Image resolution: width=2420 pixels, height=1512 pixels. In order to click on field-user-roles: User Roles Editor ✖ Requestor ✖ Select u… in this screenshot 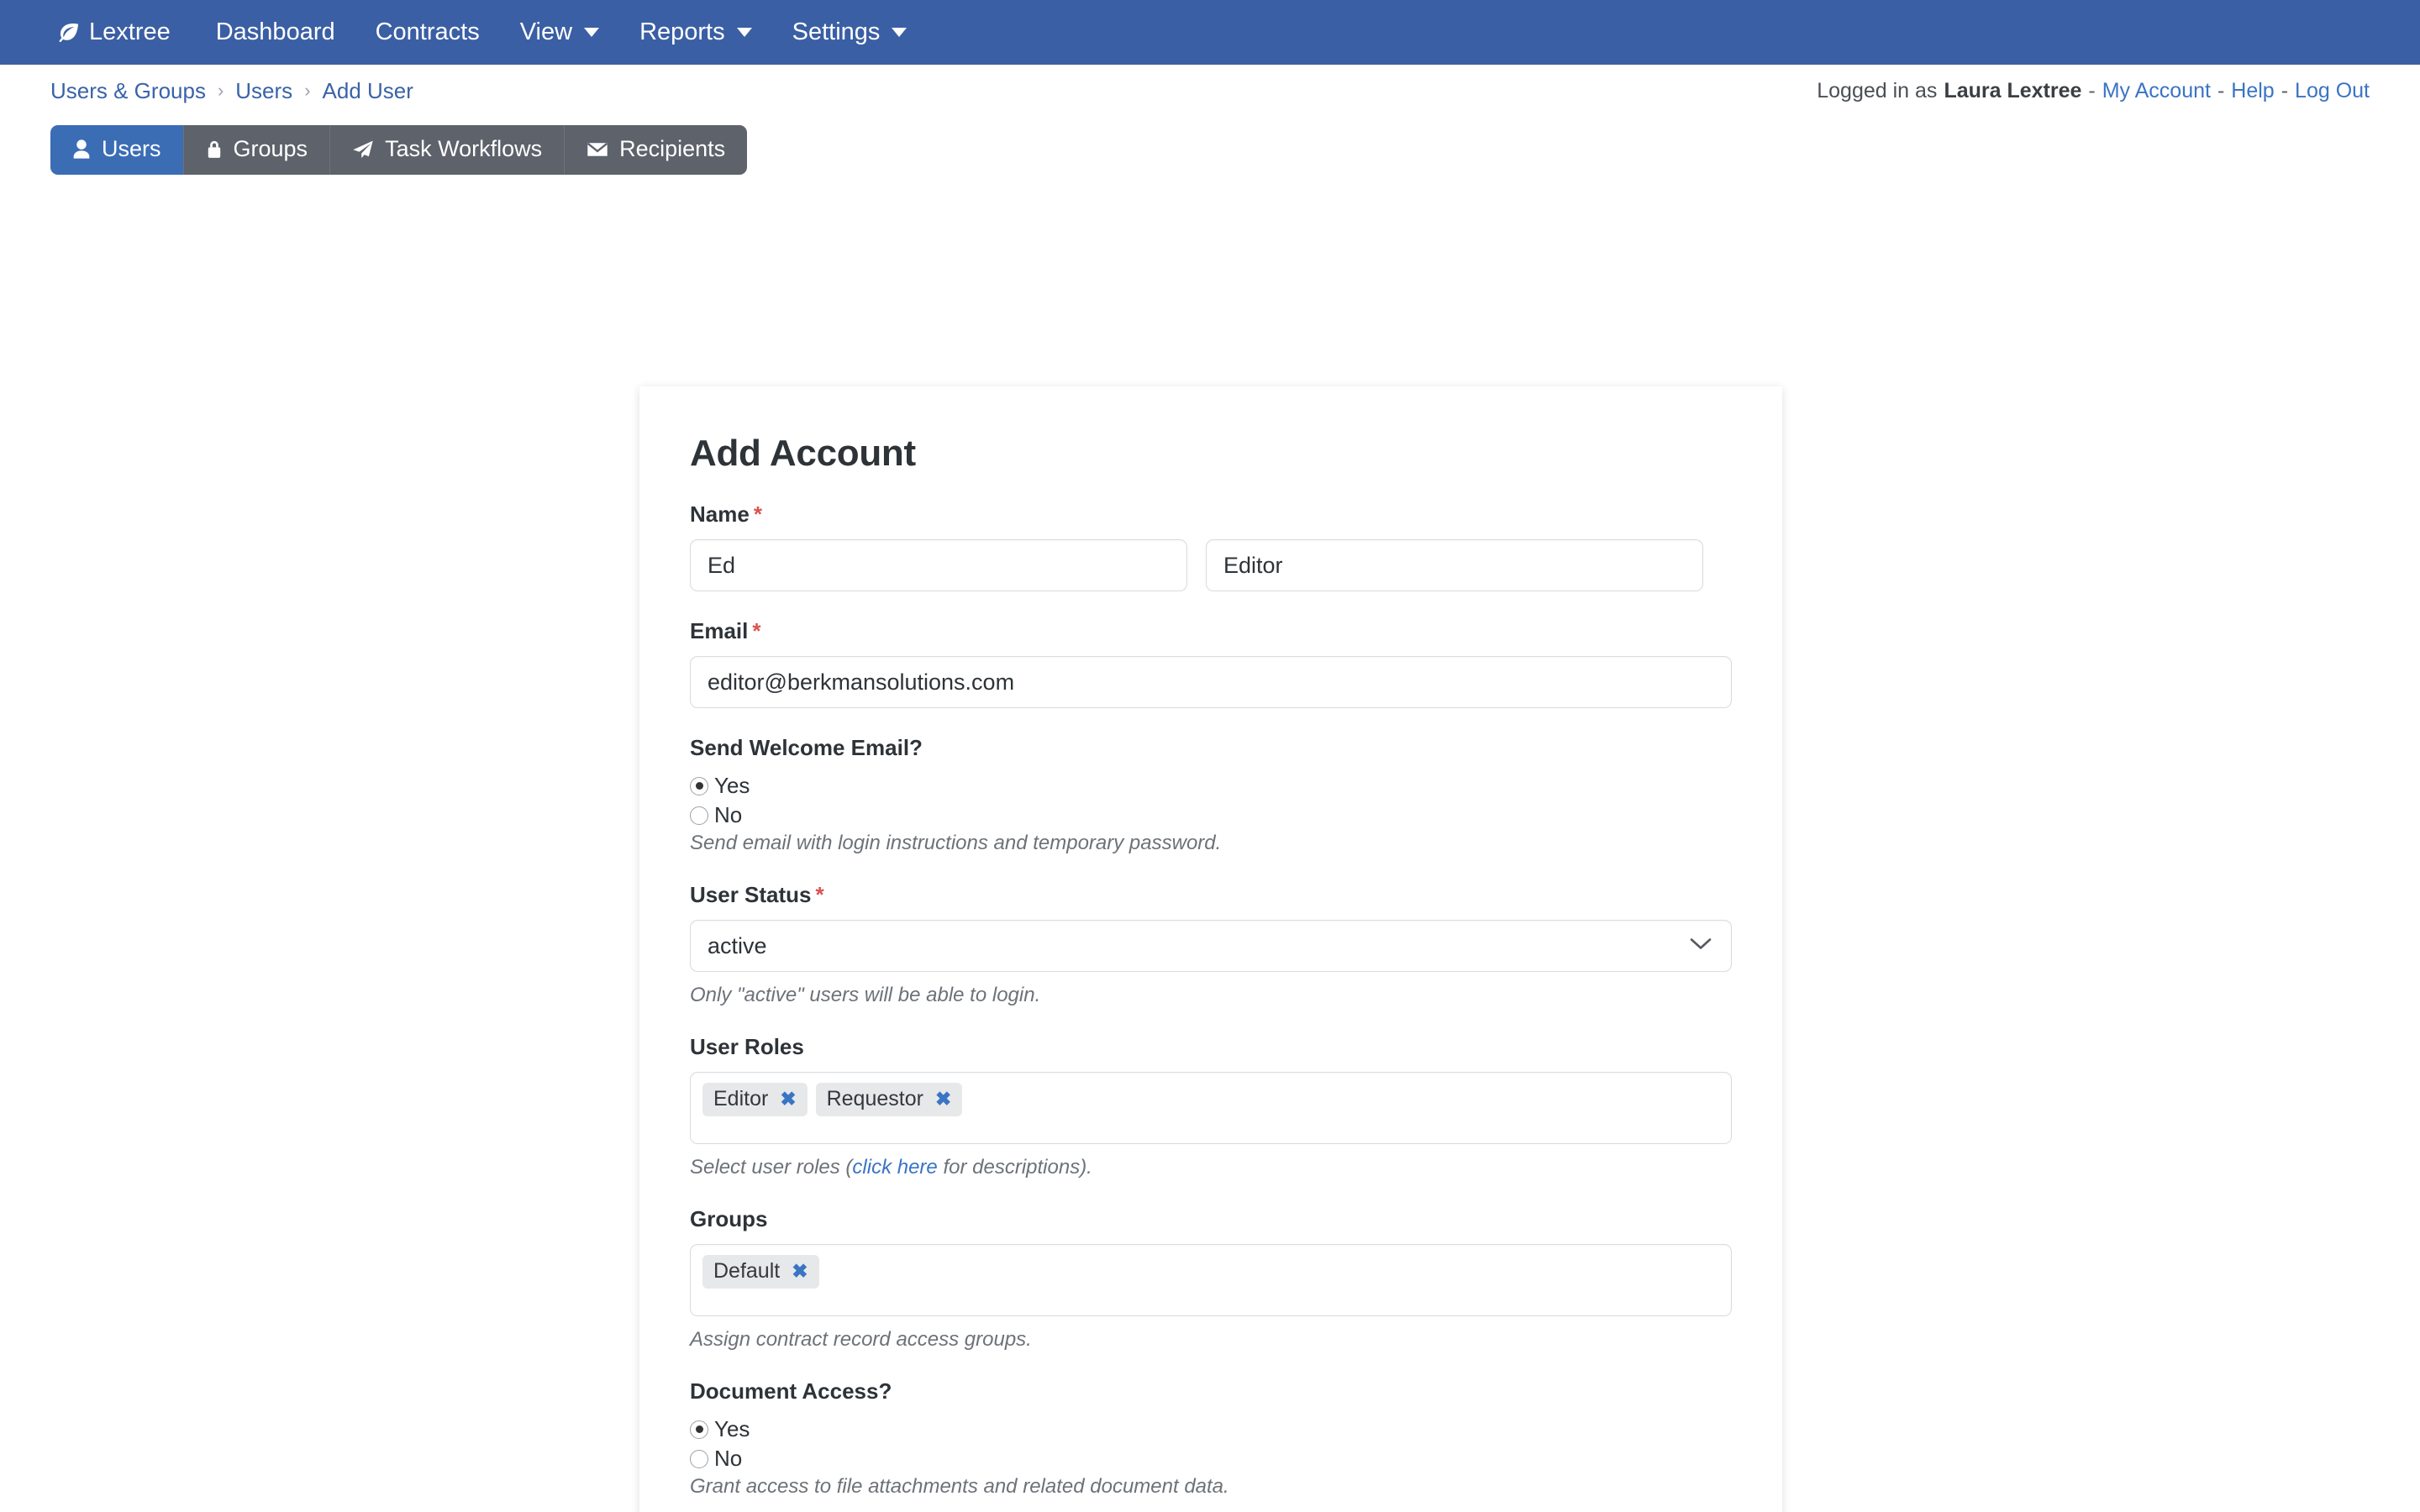, I will do `click(1211, 1106)`.